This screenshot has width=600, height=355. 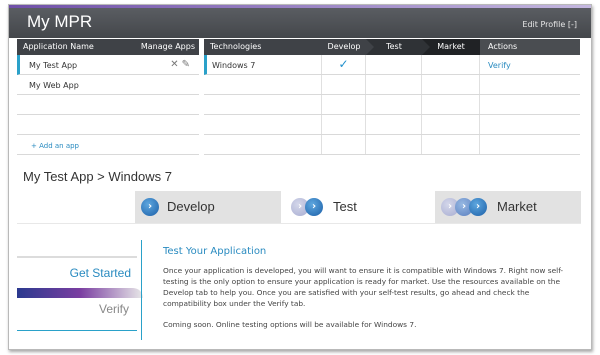 What do you see at coordinates (451, 47) in the screenshot?
I see `column-header-market: Market` at bounding box center [451, 47].